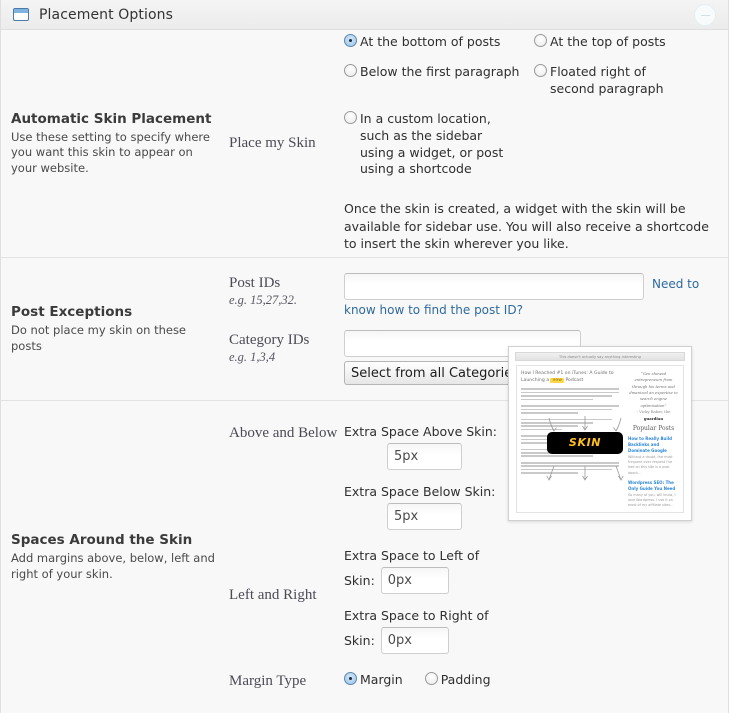 This screenshot has width=729, height=713. Describe the element at coordinates (283, 432) in the screenshot. I see `above-below-label: Above and Below` at that location.